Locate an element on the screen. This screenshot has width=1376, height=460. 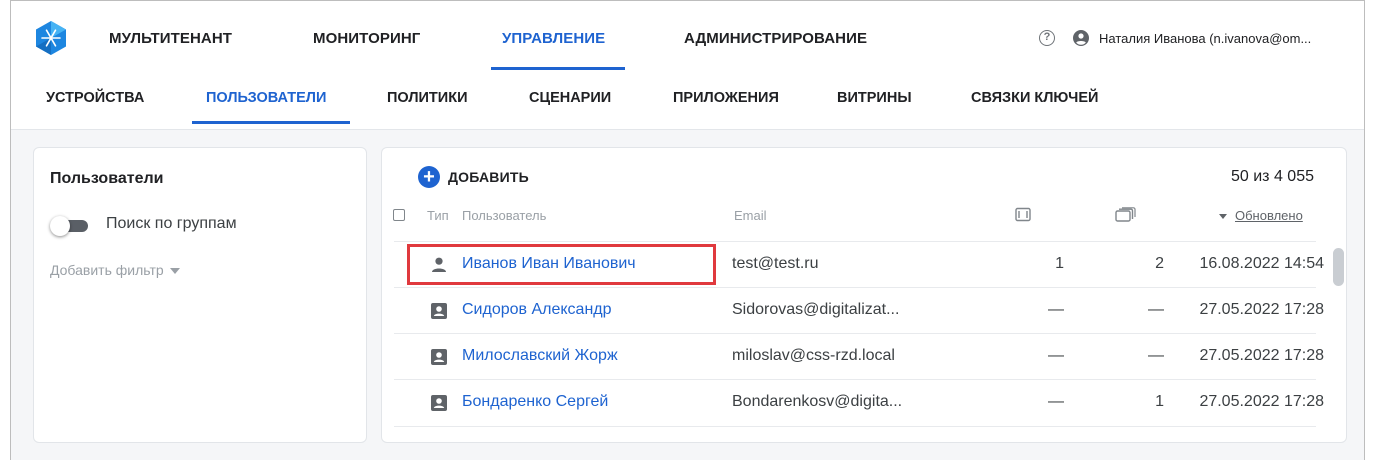
results-count: 50 из 4 055 is located at coordinates (1272, 176).